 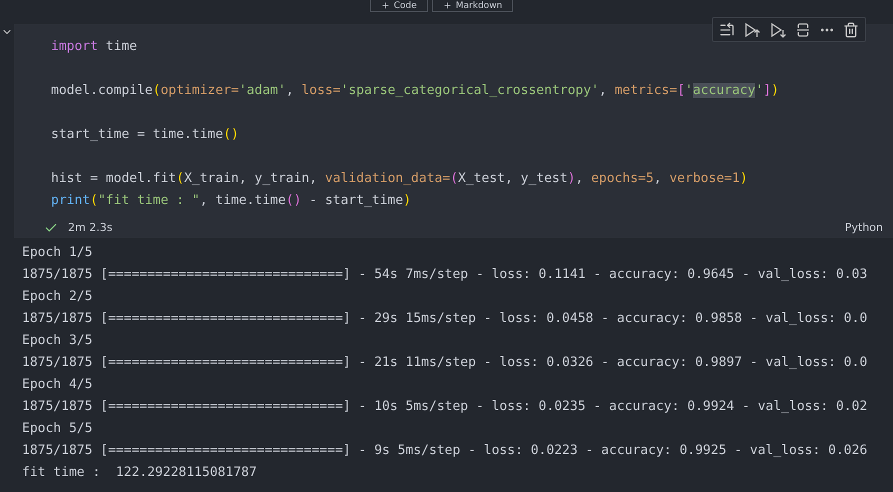 I want to click on execution-time: 2m 2.3s, so click(x=90, y=228).